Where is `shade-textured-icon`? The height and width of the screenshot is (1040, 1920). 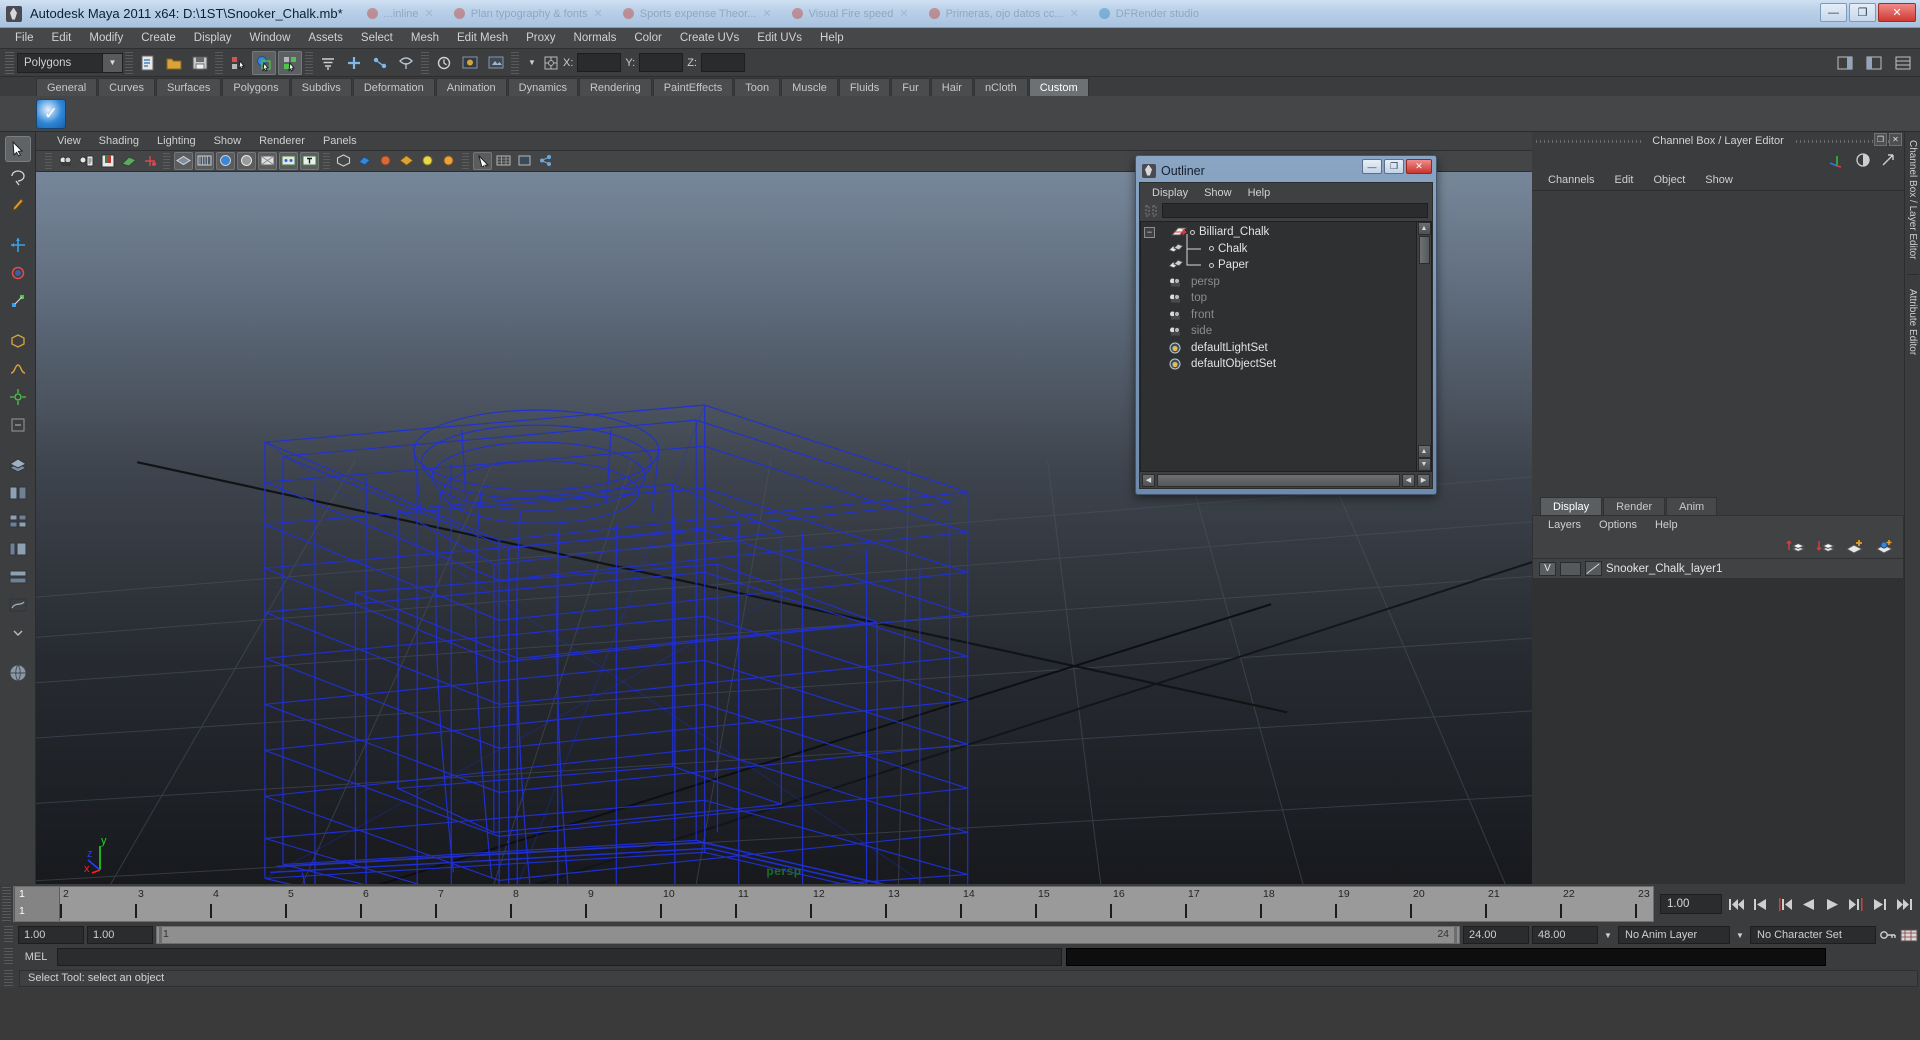 shade-textured-icon is located at coordinates (225, 160).